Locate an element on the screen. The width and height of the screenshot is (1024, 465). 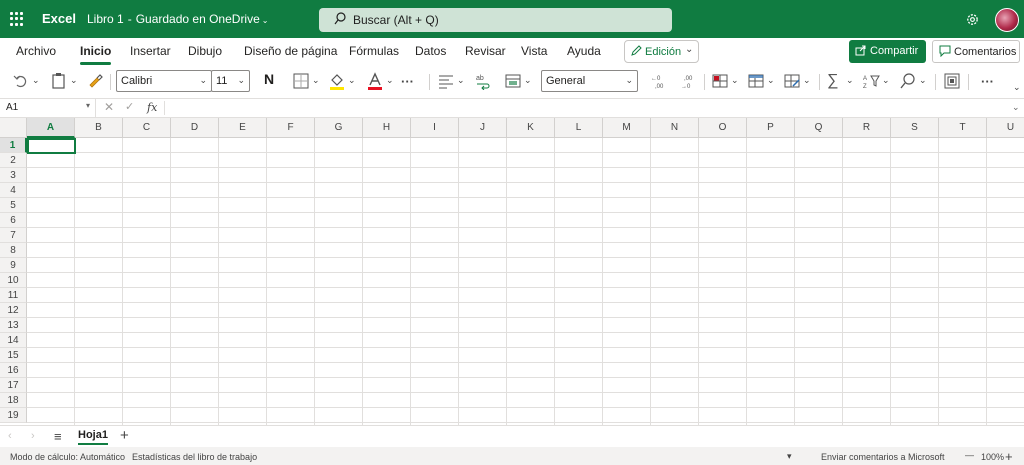
row-header-1: 1 is located at coordinates (13, 145).